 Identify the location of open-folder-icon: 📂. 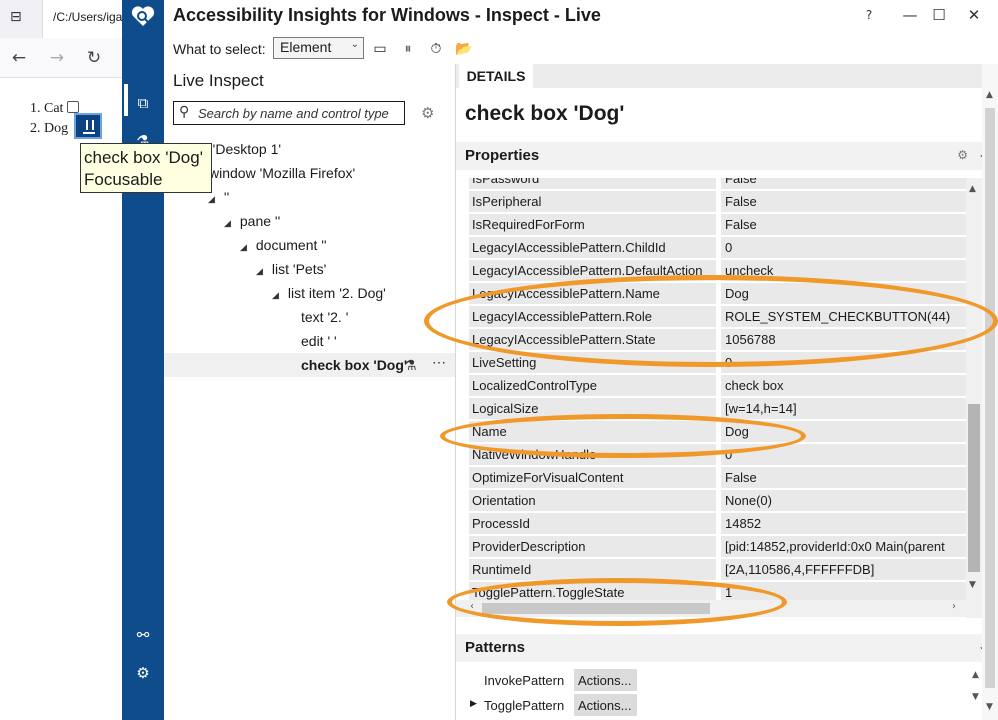
(464, 49).